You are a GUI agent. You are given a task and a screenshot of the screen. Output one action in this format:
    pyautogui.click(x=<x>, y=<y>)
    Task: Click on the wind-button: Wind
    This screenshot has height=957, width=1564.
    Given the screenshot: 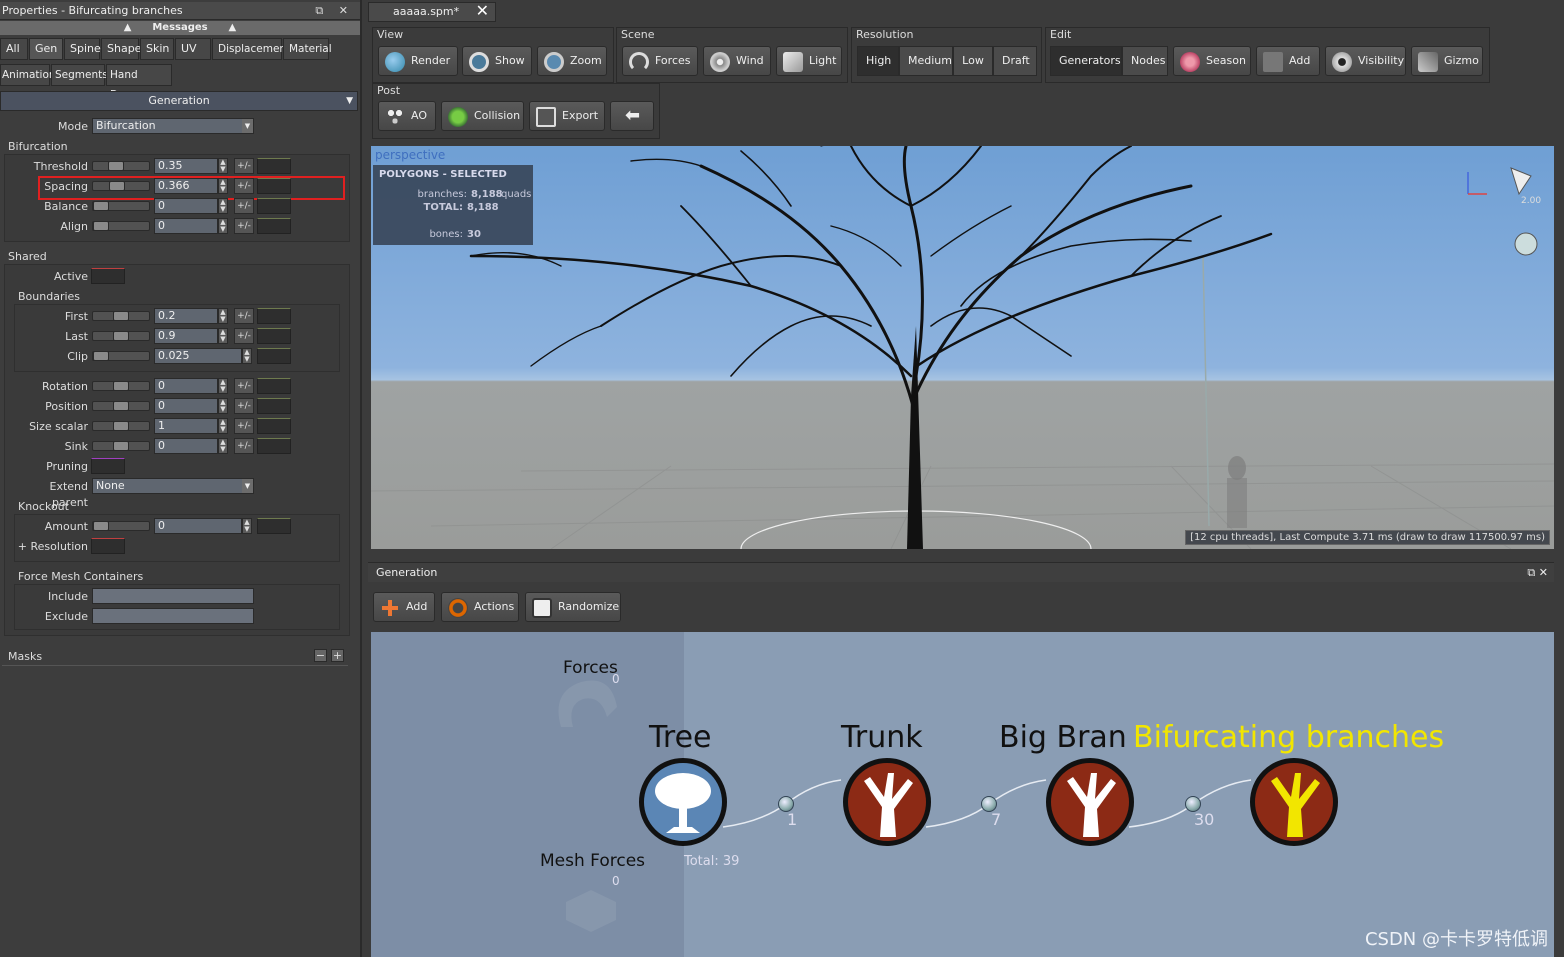 What is the action you would take?
    pyautogui.click(x=737, y=61)
    